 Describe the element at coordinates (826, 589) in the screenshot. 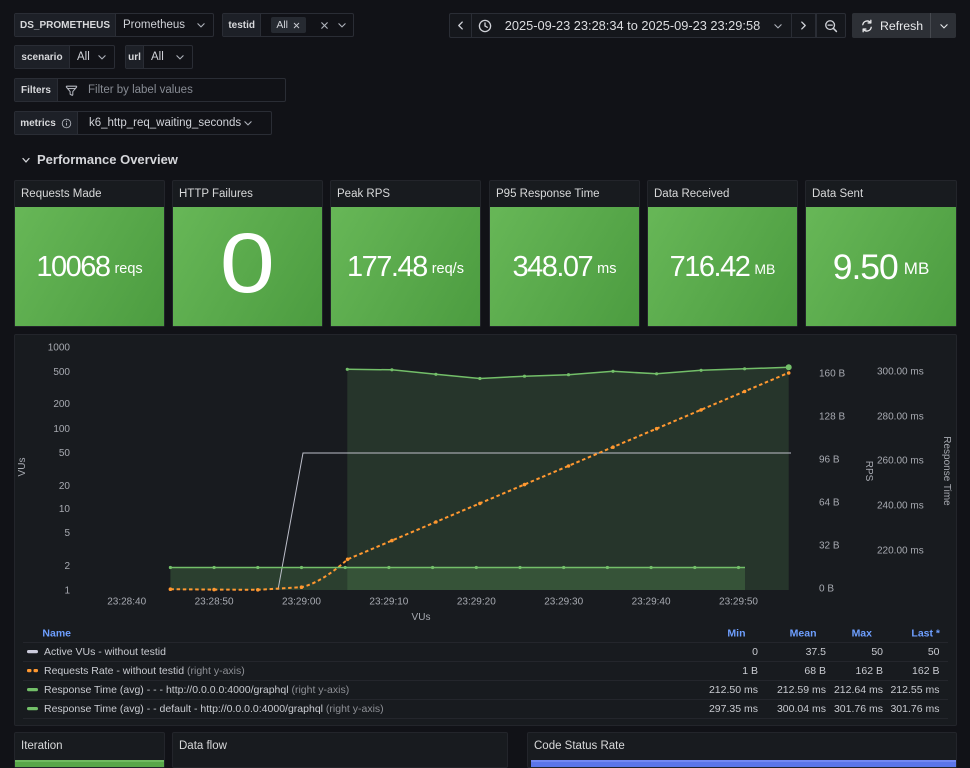

I see `svg-text: 0 B` at that location.